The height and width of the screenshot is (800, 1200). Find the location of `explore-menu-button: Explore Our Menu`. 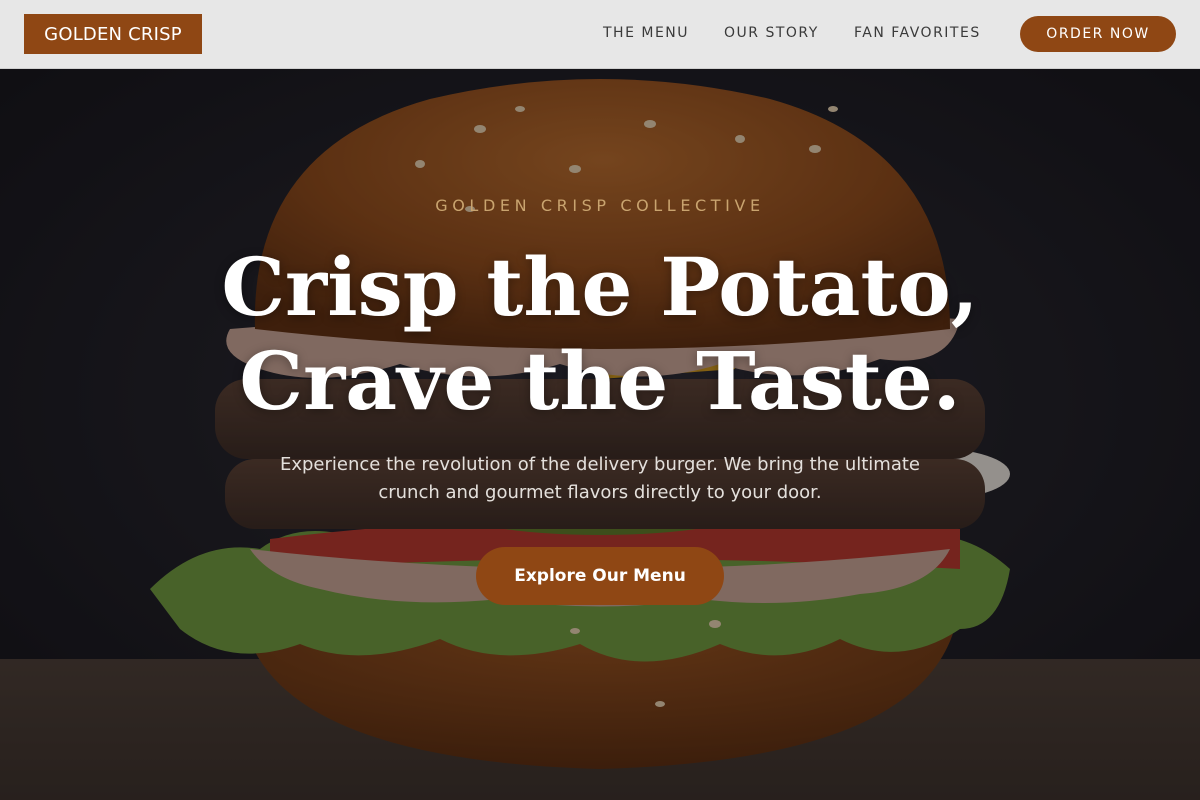

explore-menu-button: Explore Our Menu is located at coordinates (600, 576).